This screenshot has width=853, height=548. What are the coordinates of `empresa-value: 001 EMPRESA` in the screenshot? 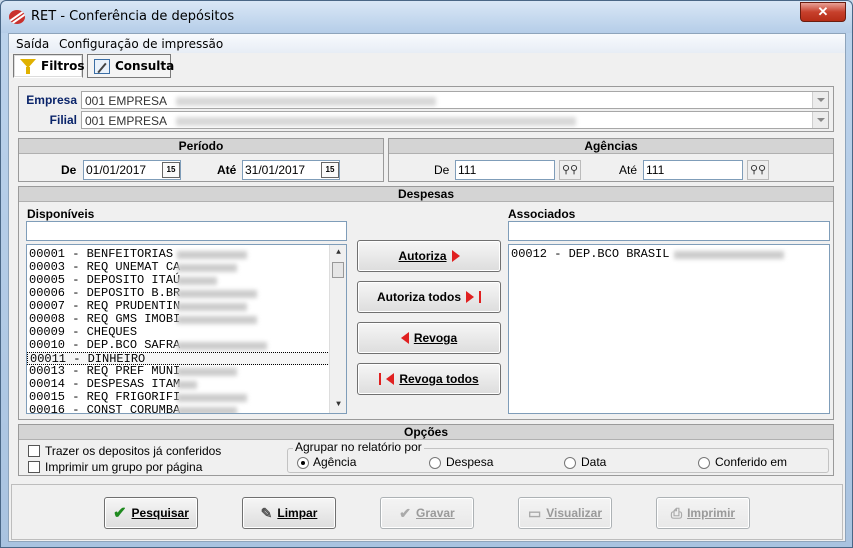 It's located at (126, 101).